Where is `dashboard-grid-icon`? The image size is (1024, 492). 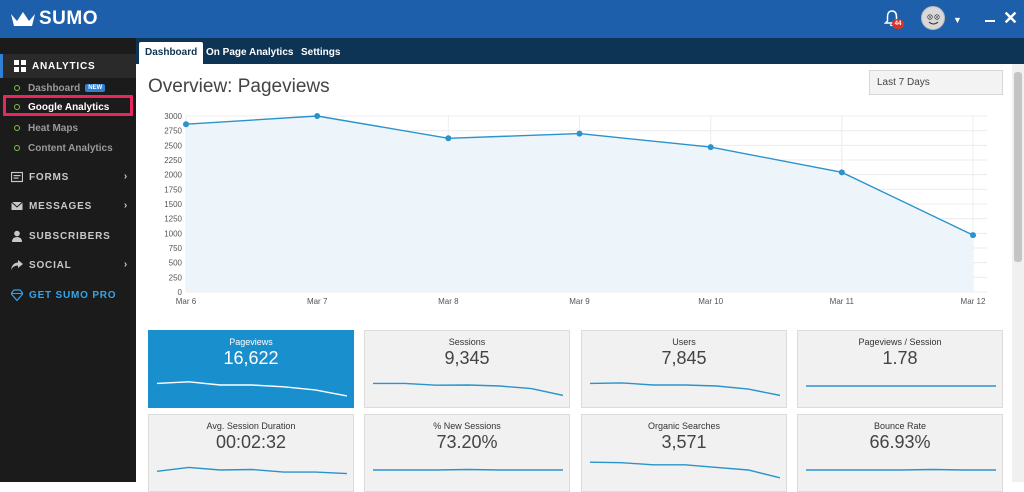
dashboard-grid-icon is located at coordinates (20, 66).